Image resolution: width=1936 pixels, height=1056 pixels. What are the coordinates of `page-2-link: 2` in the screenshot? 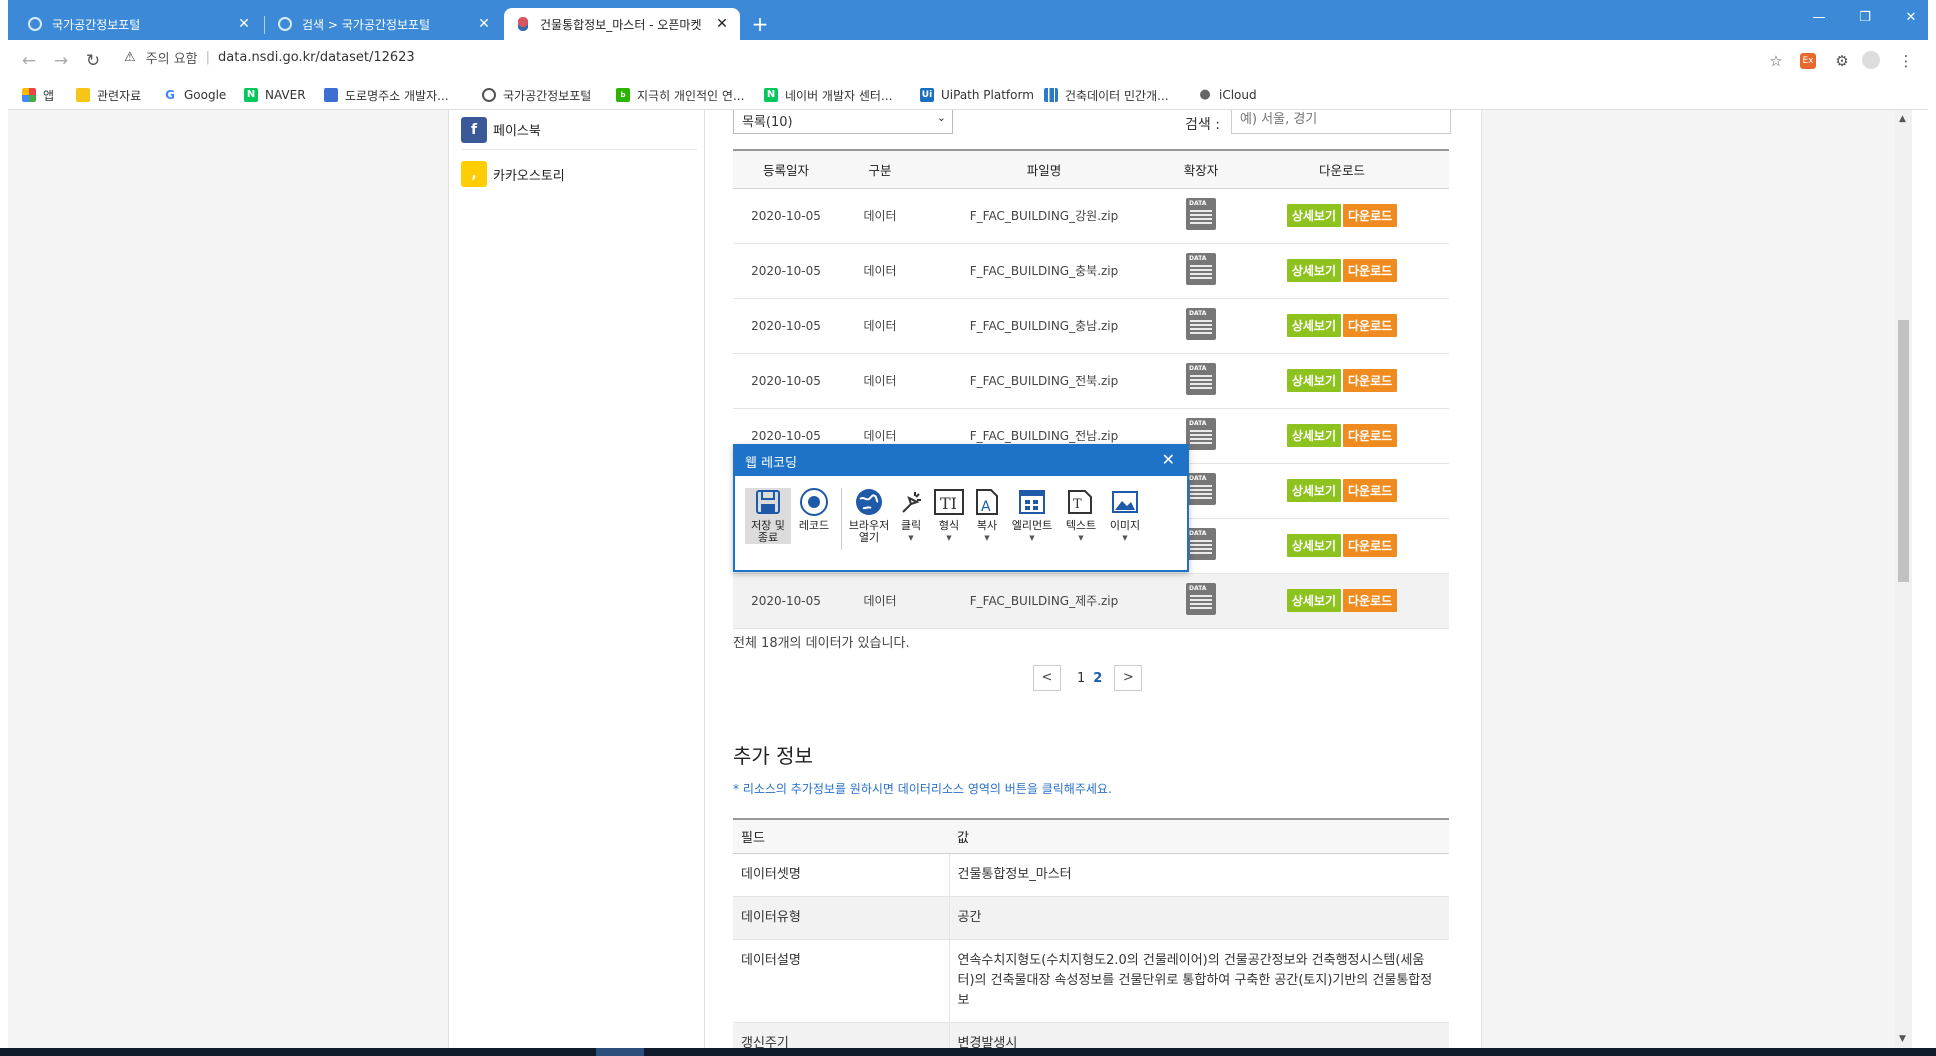 It's located at (1097, 678).